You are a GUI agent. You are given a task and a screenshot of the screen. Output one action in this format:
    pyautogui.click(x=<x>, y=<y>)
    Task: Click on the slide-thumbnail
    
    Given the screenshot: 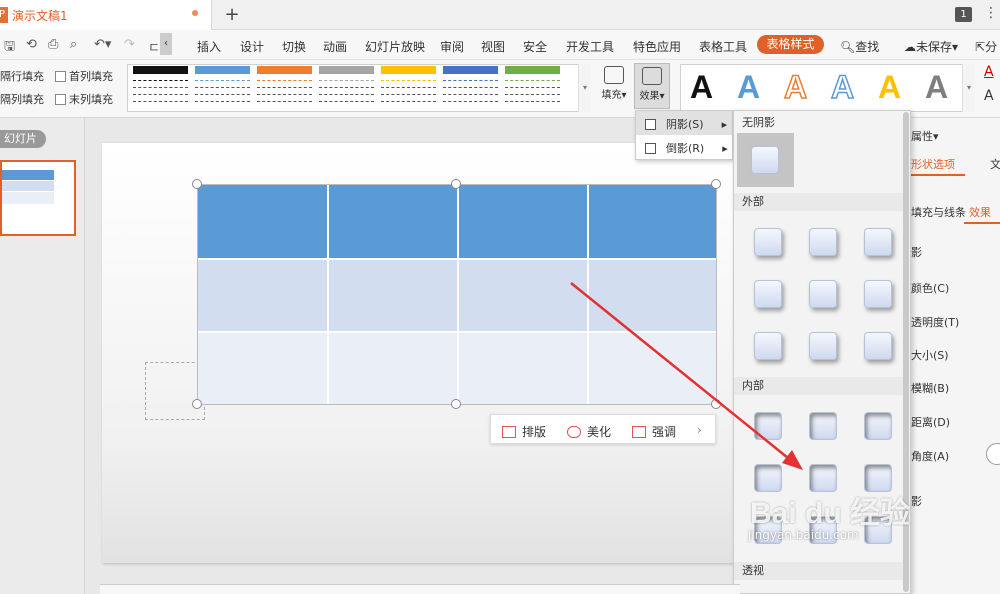 What is the action you would take?
    pyautogui.click(x=38, y=198)
    